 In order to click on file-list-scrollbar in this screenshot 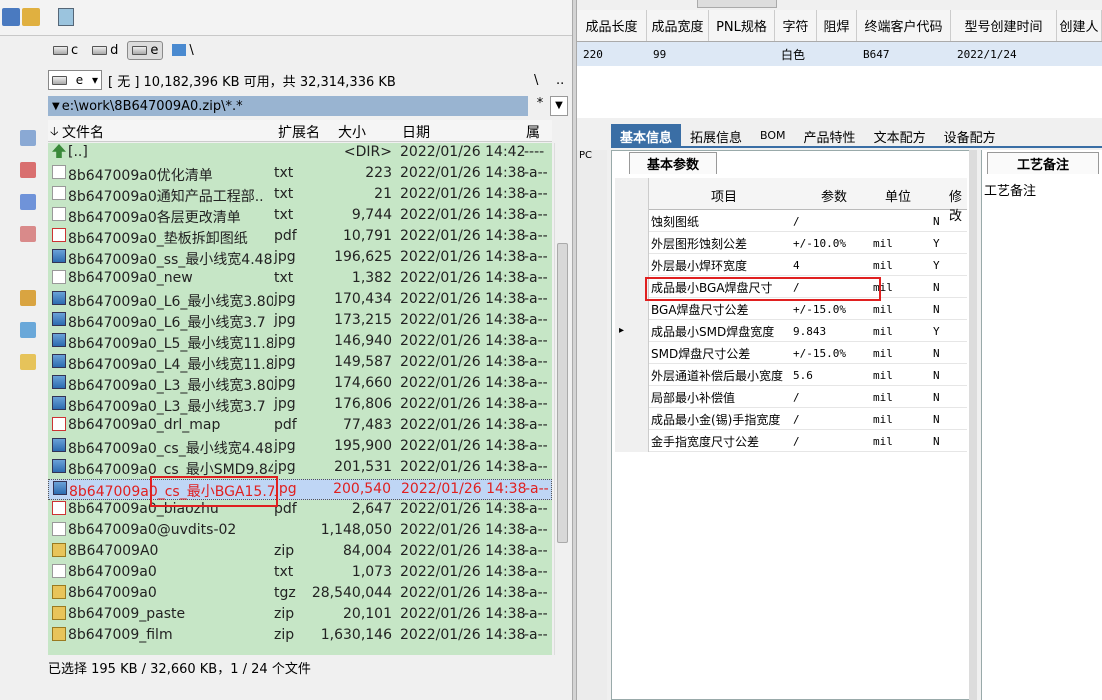, I will do `click(562, 399)`.